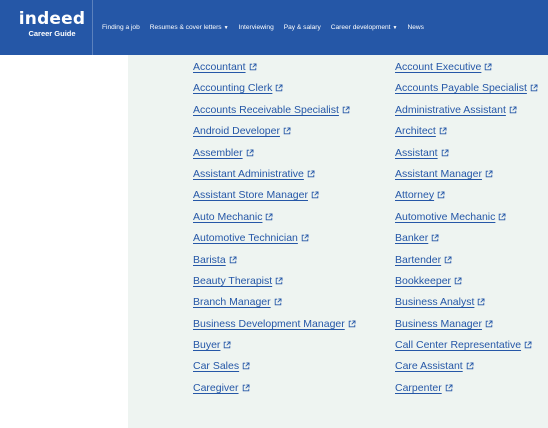 The image size is (548, 428). I want to click on job-link-label: Assistant Store Manager, so click(250, 195).